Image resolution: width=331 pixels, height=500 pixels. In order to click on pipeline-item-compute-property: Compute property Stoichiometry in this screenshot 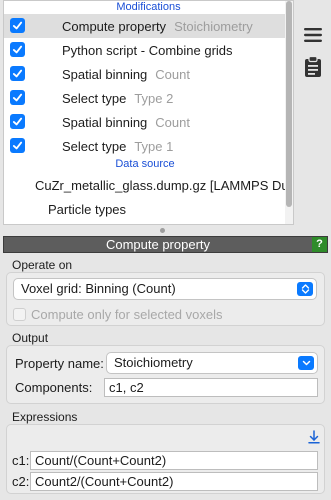, I will do `click(145, 26)`.